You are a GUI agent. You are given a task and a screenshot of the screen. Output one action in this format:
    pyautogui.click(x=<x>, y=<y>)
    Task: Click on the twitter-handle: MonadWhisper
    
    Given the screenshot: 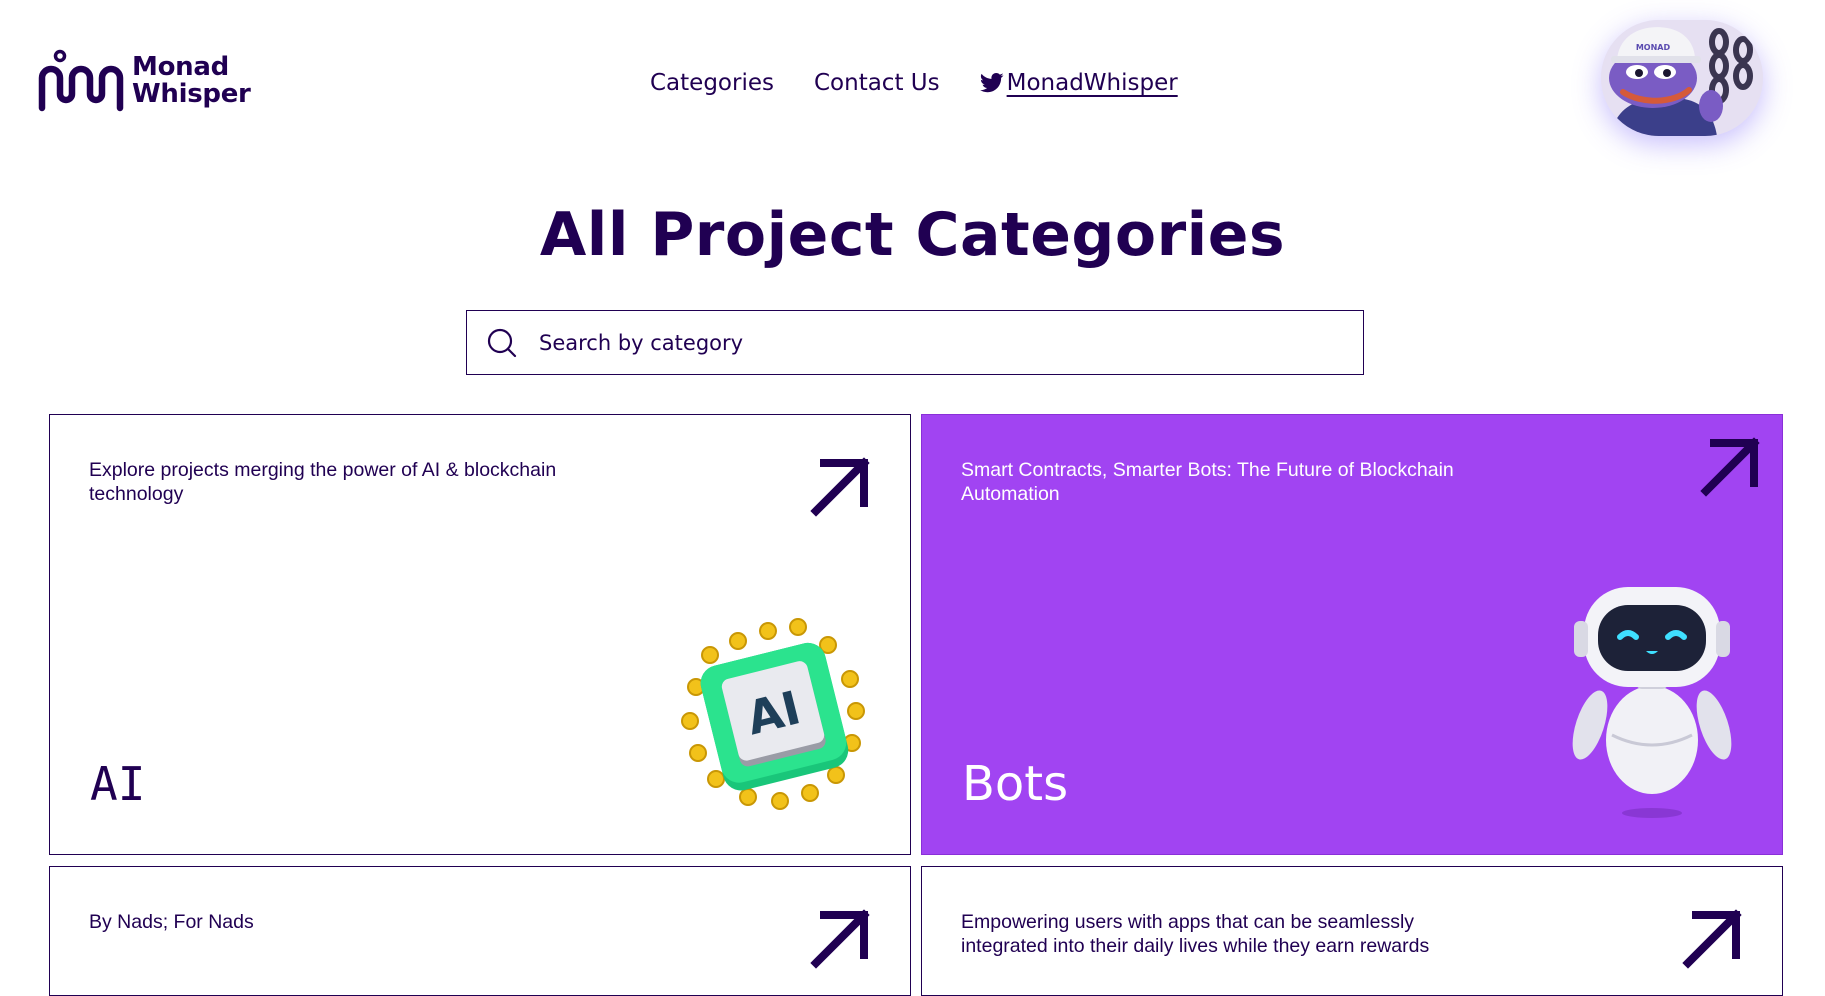 What is the action you would take?
    pyautogui.click(x=1092, y=83)
    